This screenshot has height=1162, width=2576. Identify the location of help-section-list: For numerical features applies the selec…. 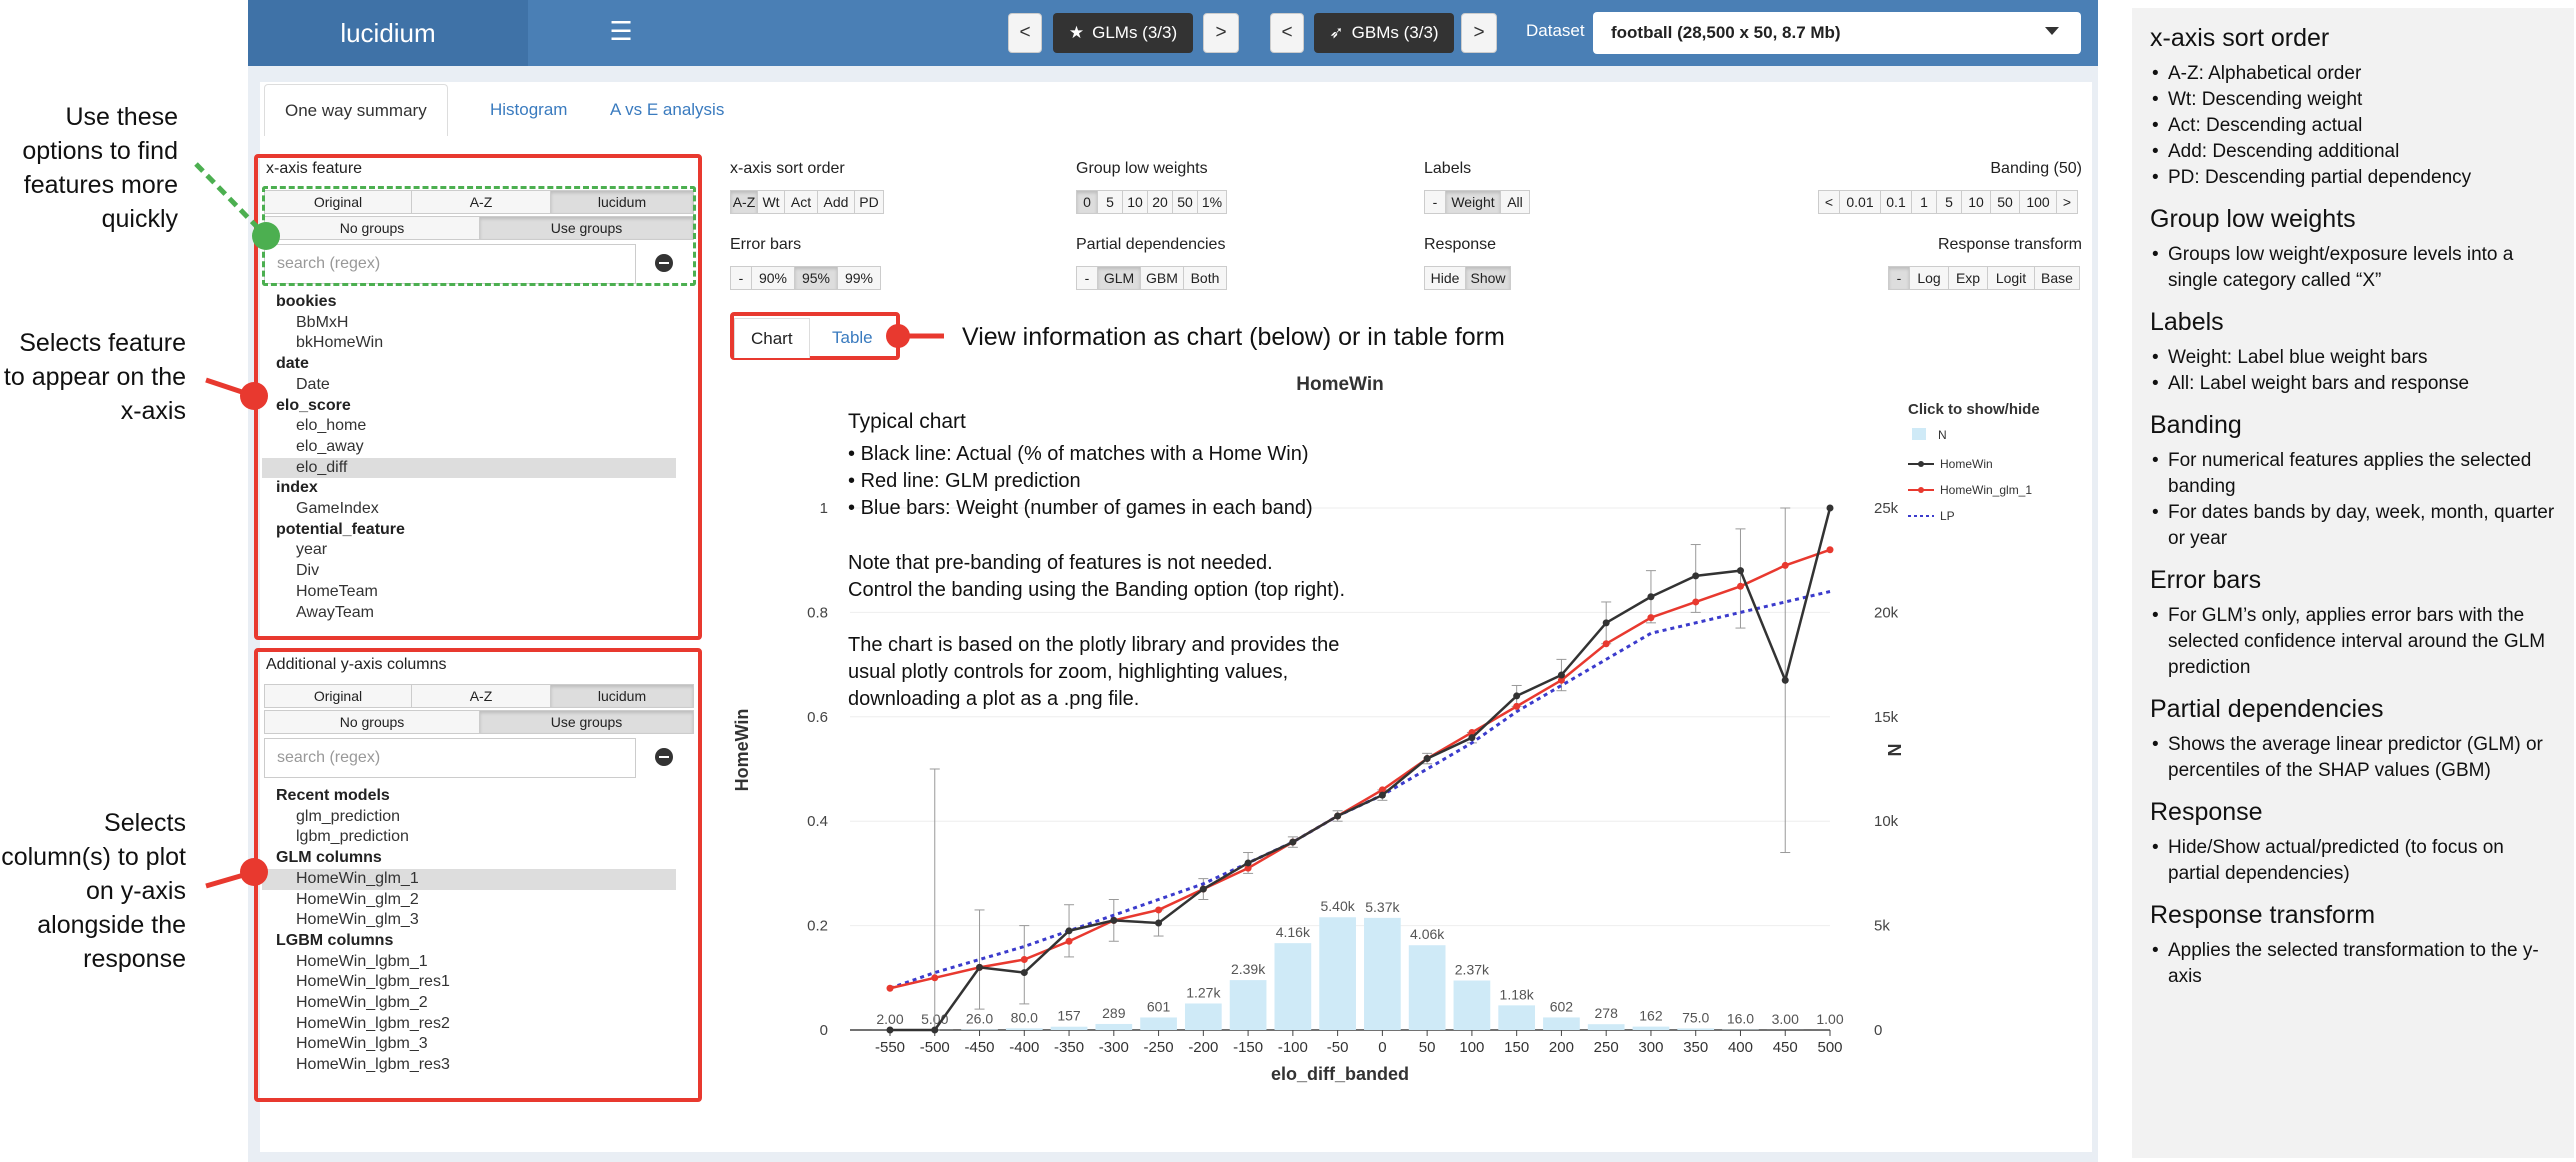
(2353, 500).